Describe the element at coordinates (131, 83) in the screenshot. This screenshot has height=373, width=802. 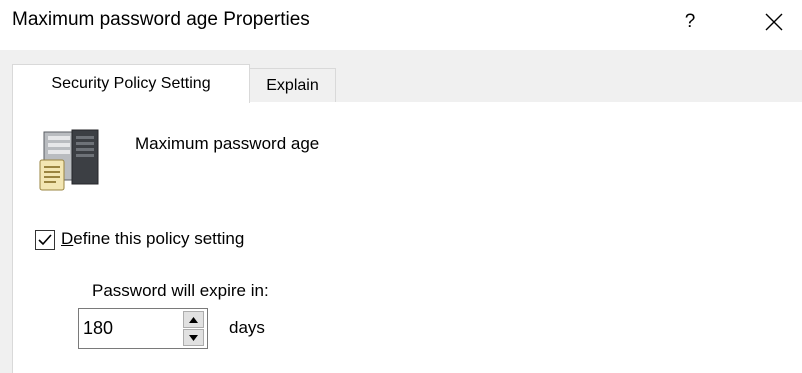
I see `tab-security-policy-setting: Security Policy Setting` at that location.